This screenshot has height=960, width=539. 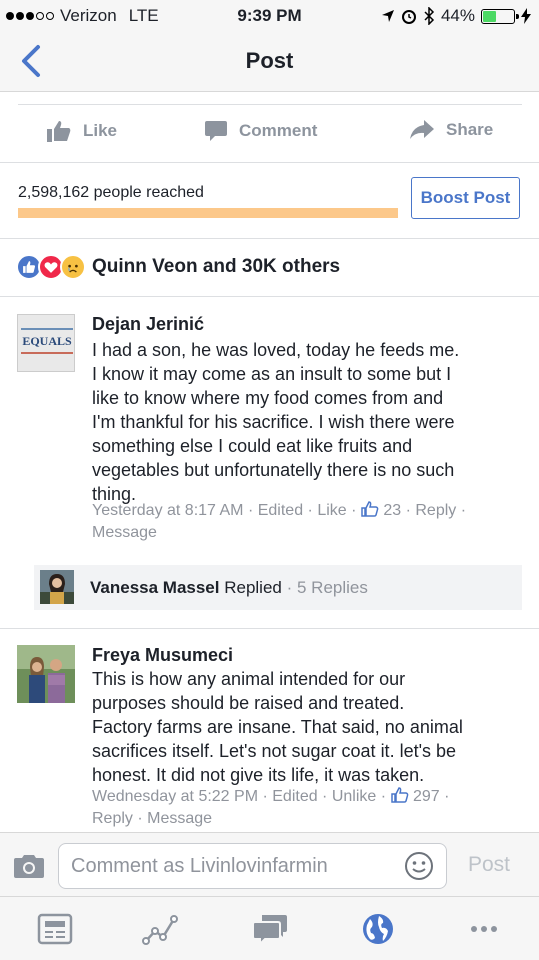 I want to click on insights-graph-icon, so click(x=160, y=929).